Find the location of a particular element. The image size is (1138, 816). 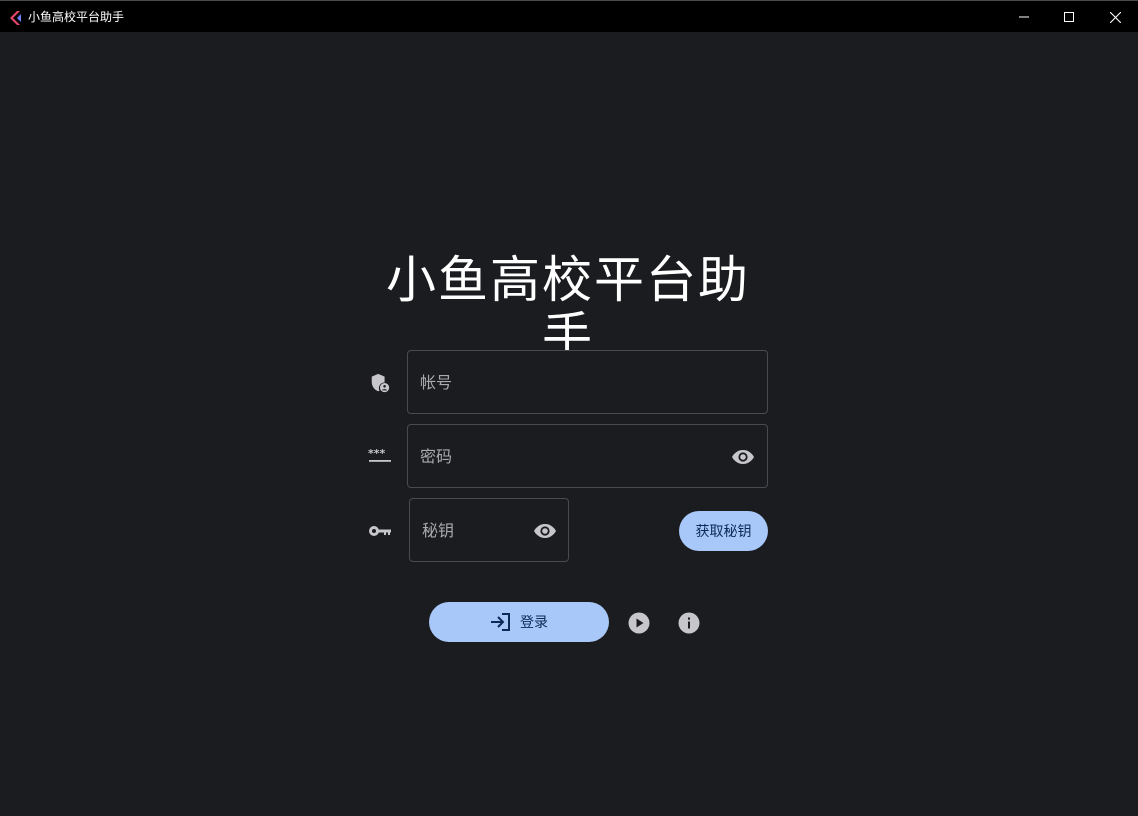

password-dots-icon: *** is located at coordinates (380, 457).